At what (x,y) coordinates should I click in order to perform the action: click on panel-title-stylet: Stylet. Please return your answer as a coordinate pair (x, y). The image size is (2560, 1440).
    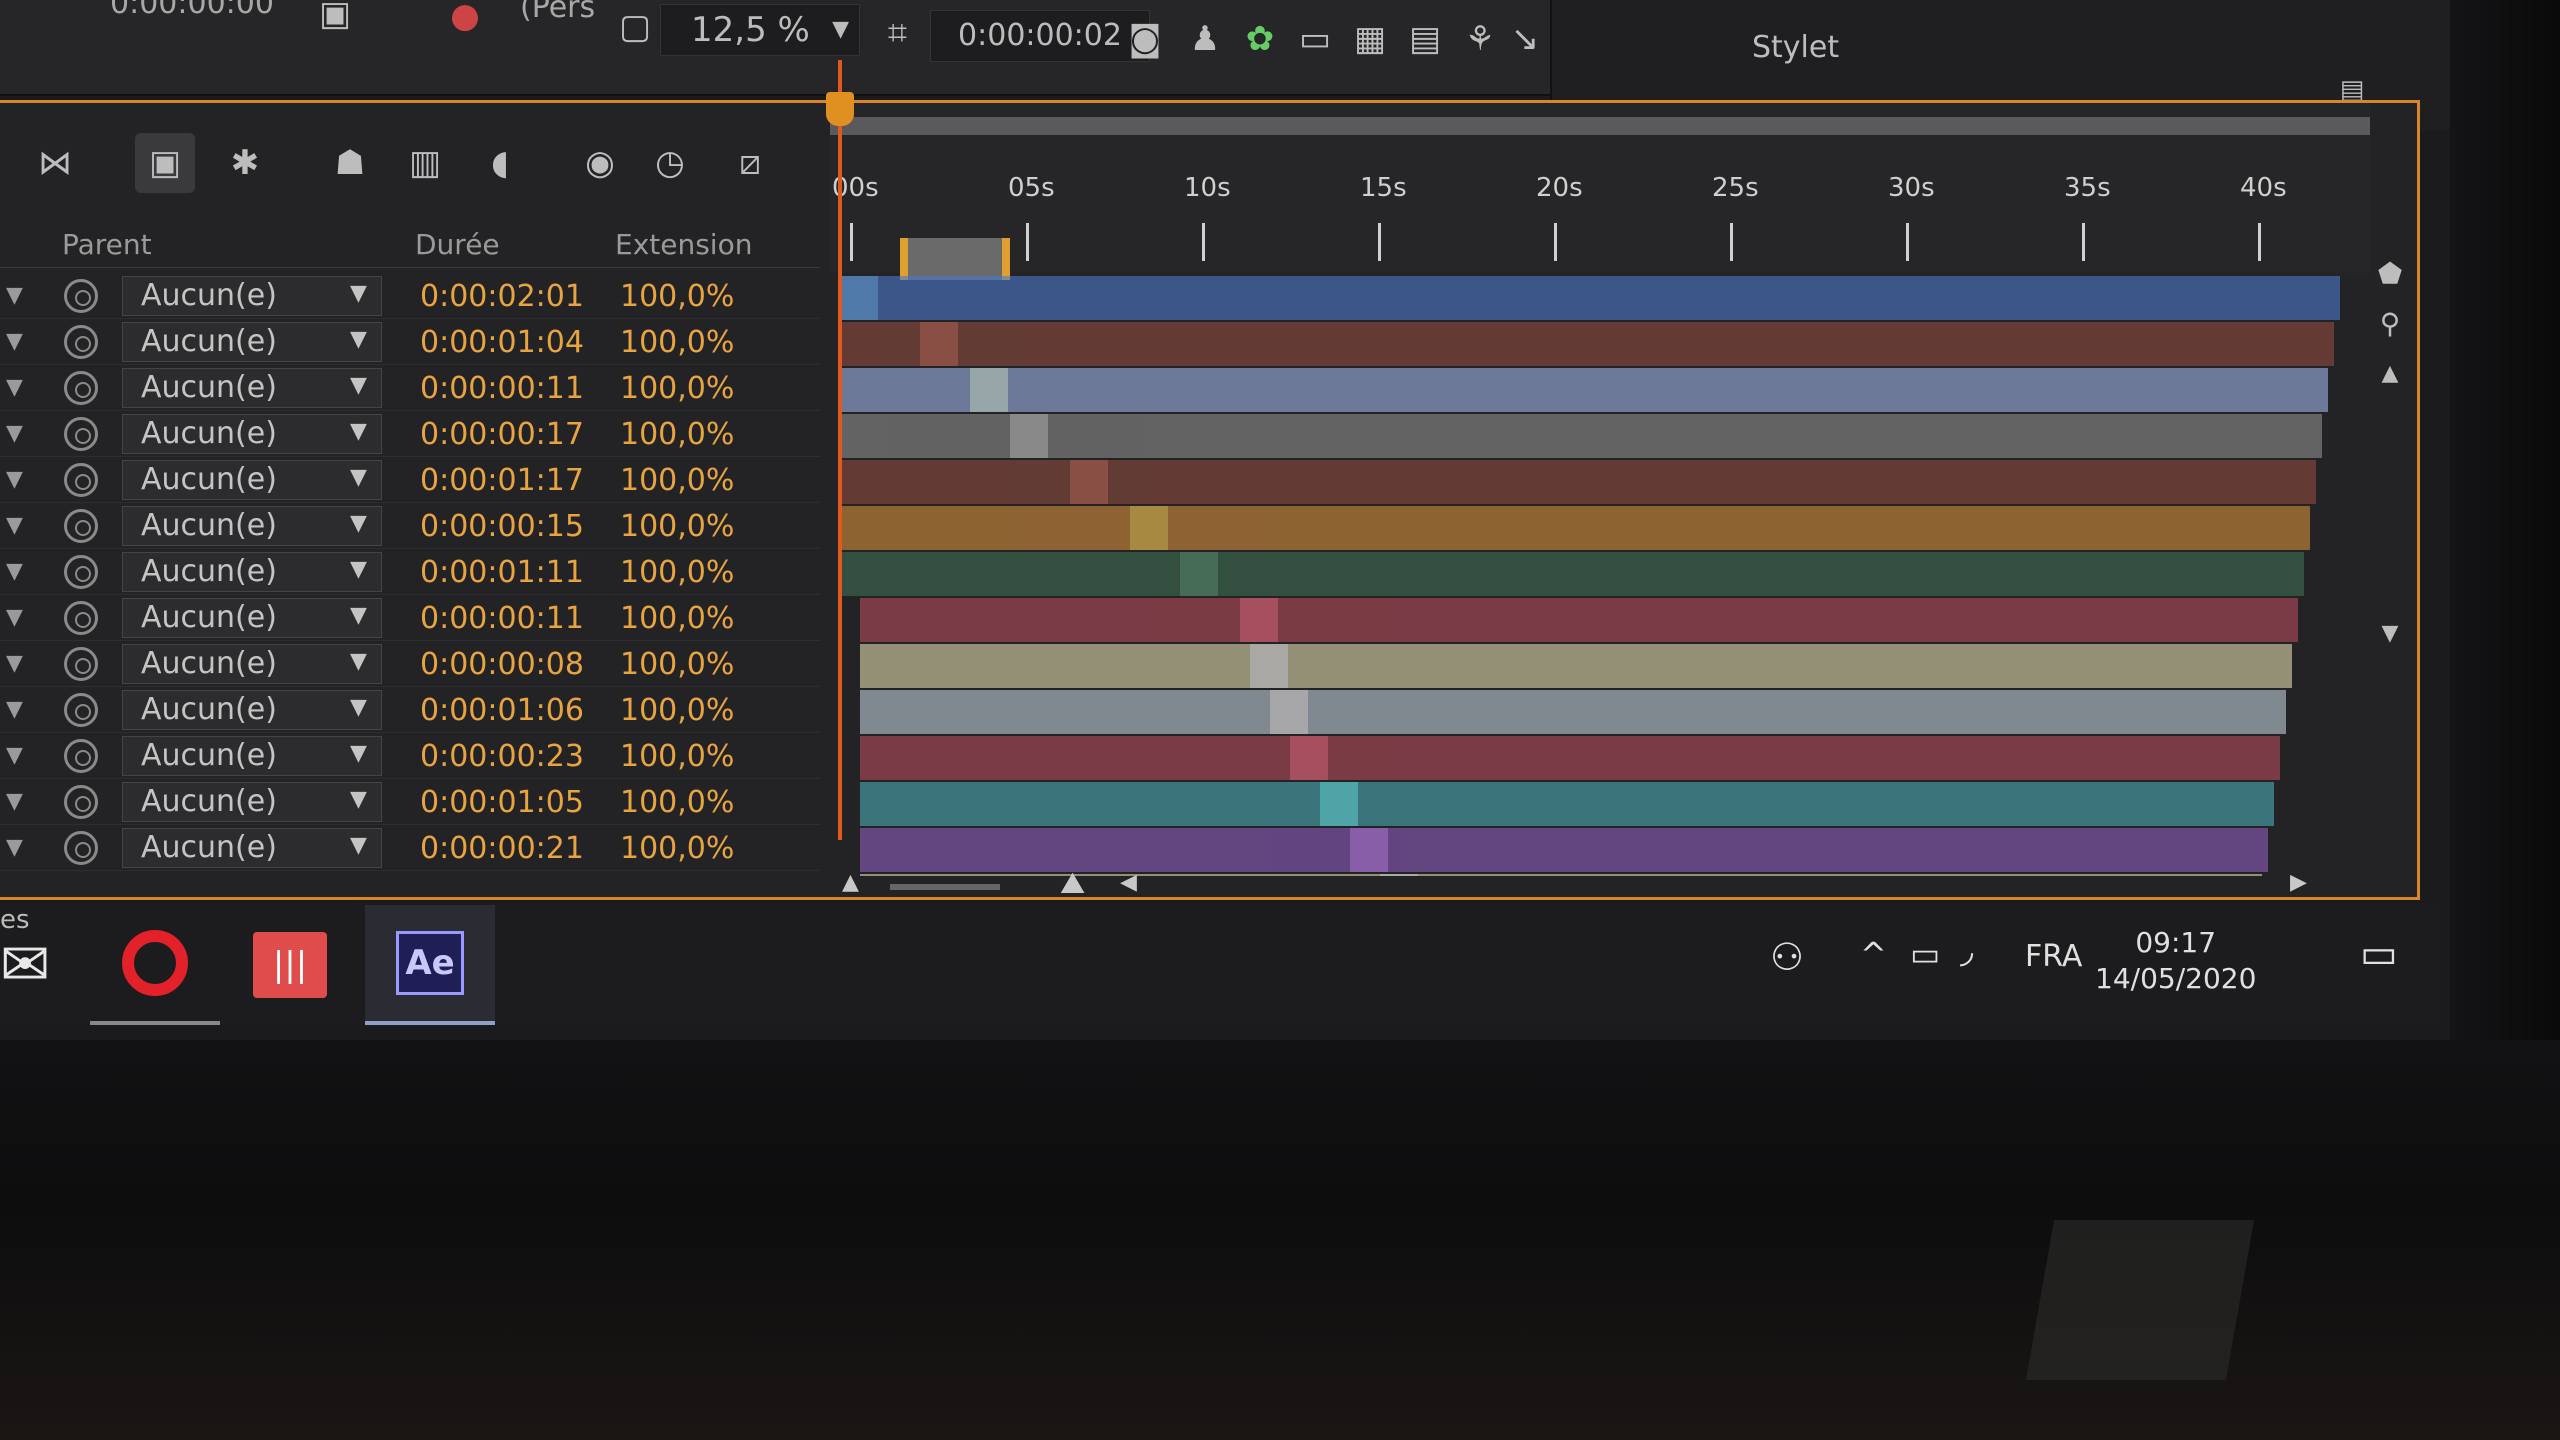
    Looking at the image, I should click on (1795, 47).